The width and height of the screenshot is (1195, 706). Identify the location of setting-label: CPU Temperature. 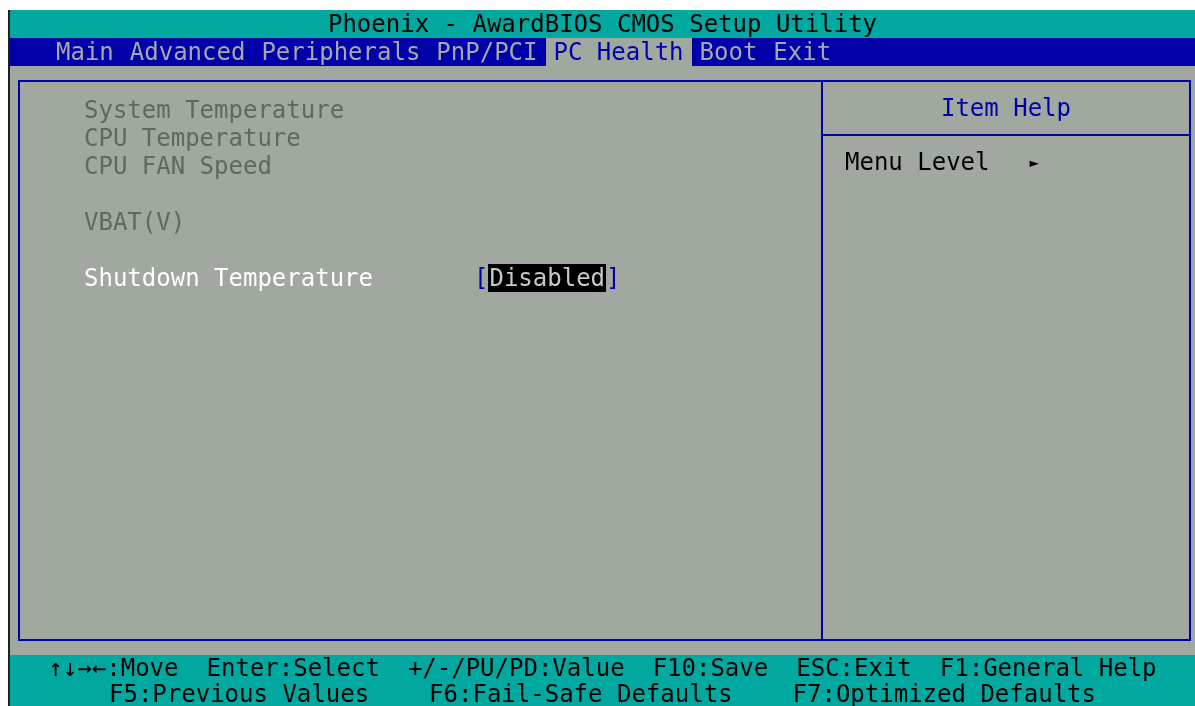
(193, 138).